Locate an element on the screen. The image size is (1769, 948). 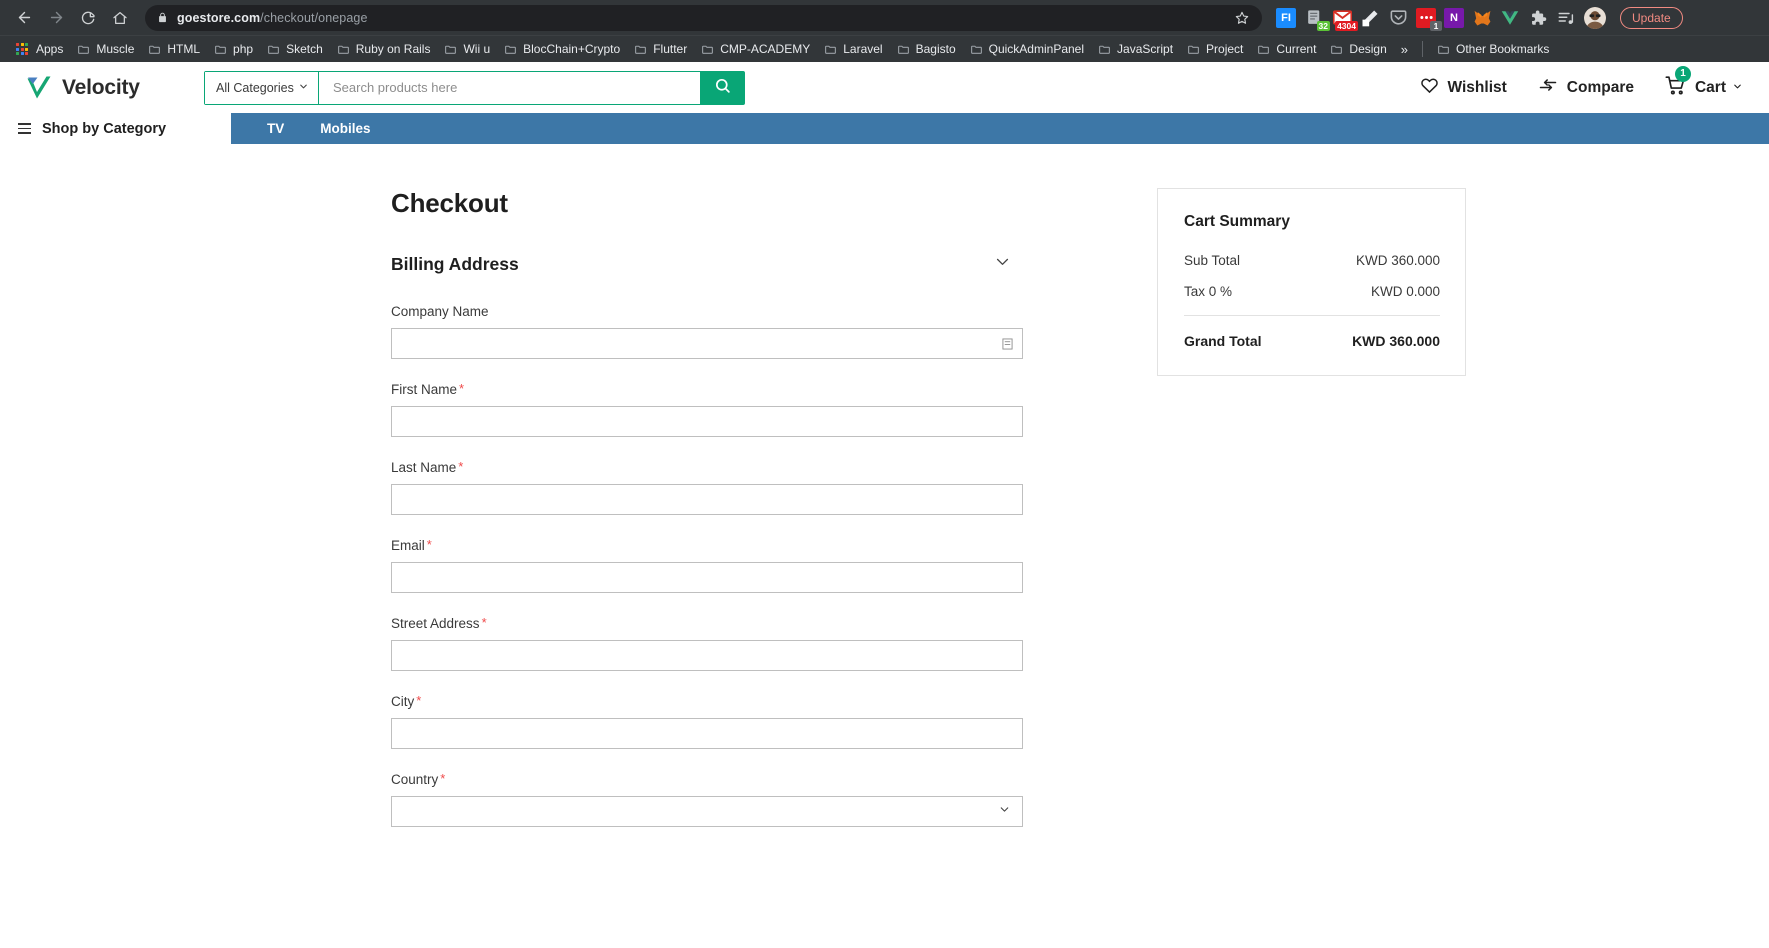
pen-extension-icon is located at coordinates (1370, 18).